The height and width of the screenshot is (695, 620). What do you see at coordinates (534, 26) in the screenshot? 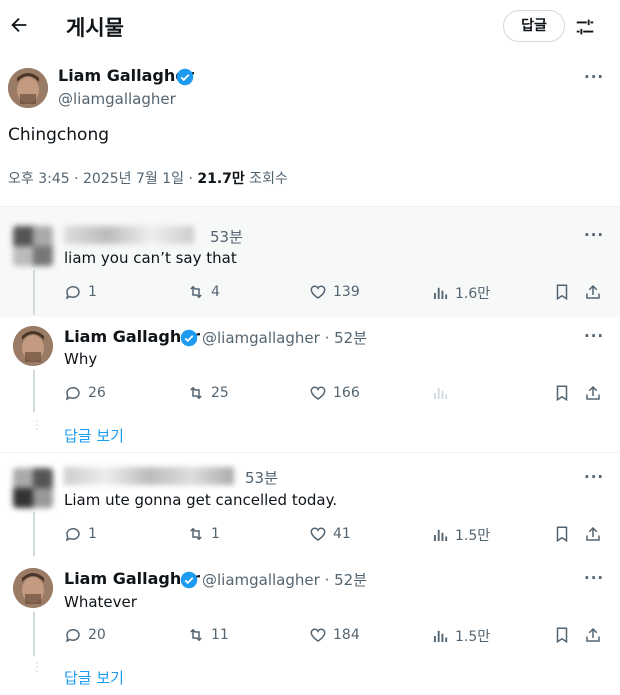
I see `reply-button: 답글` at bounding box center [534, 26].